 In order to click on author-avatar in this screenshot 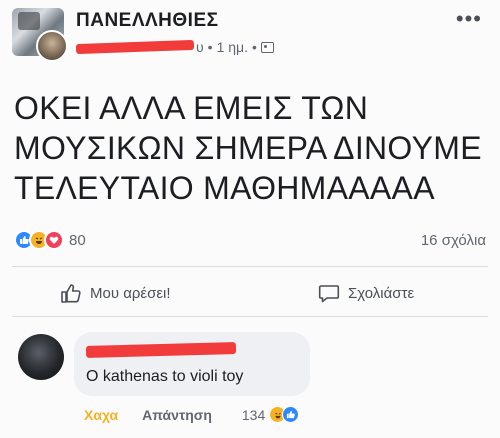, I will do `click(52, 46)`.